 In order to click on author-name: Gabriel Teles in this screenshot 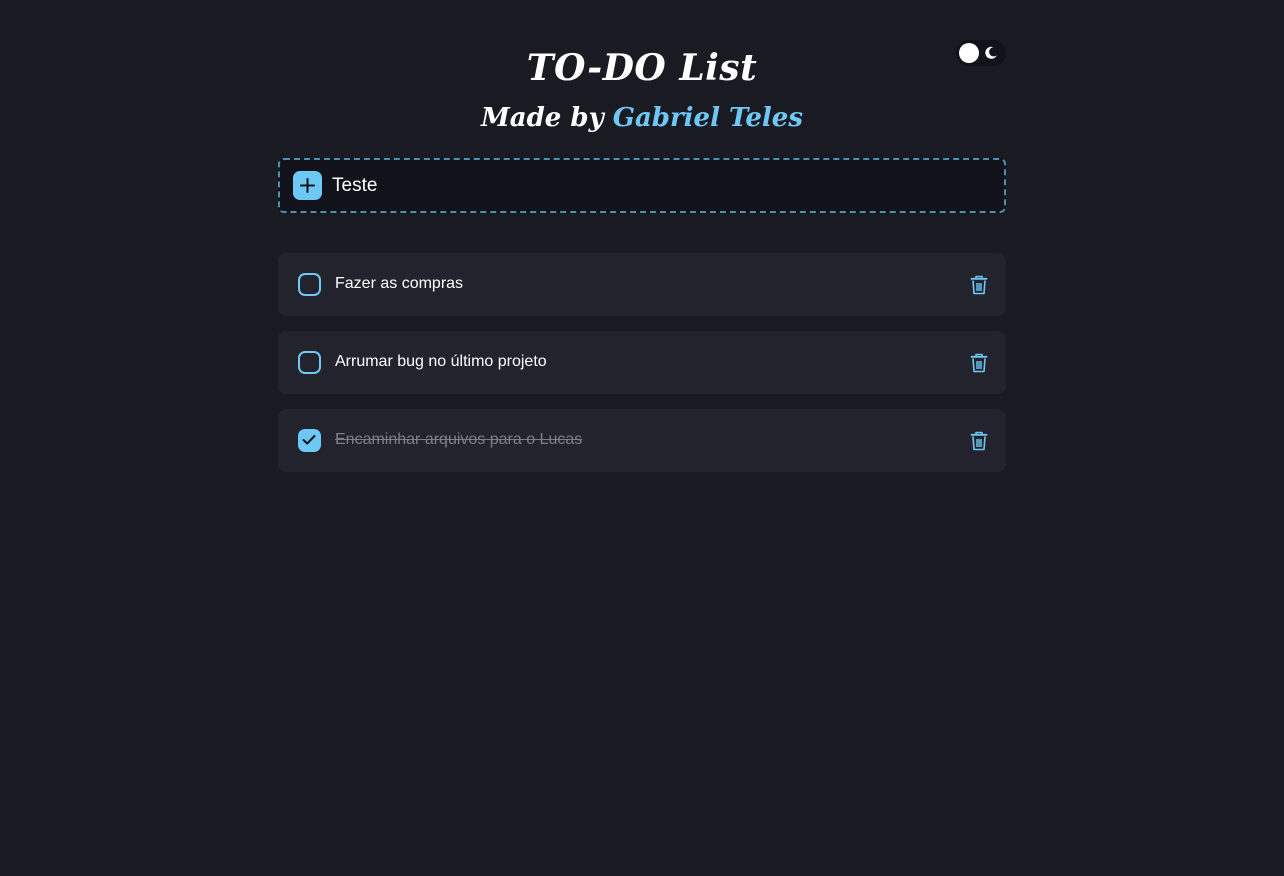, I will do `click(708, 118)`.